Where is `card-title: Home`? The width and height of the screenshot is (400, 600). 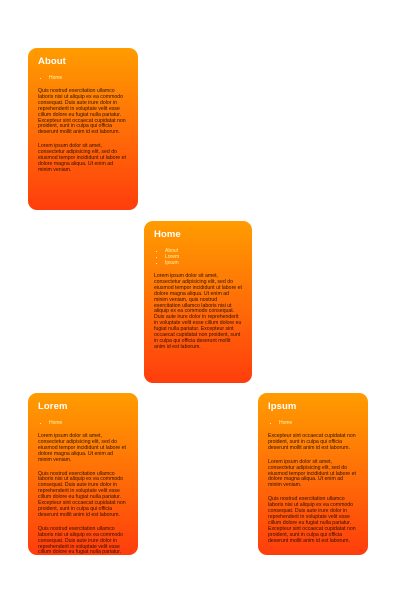
card-title: Home is located at coordinates (167, 234).